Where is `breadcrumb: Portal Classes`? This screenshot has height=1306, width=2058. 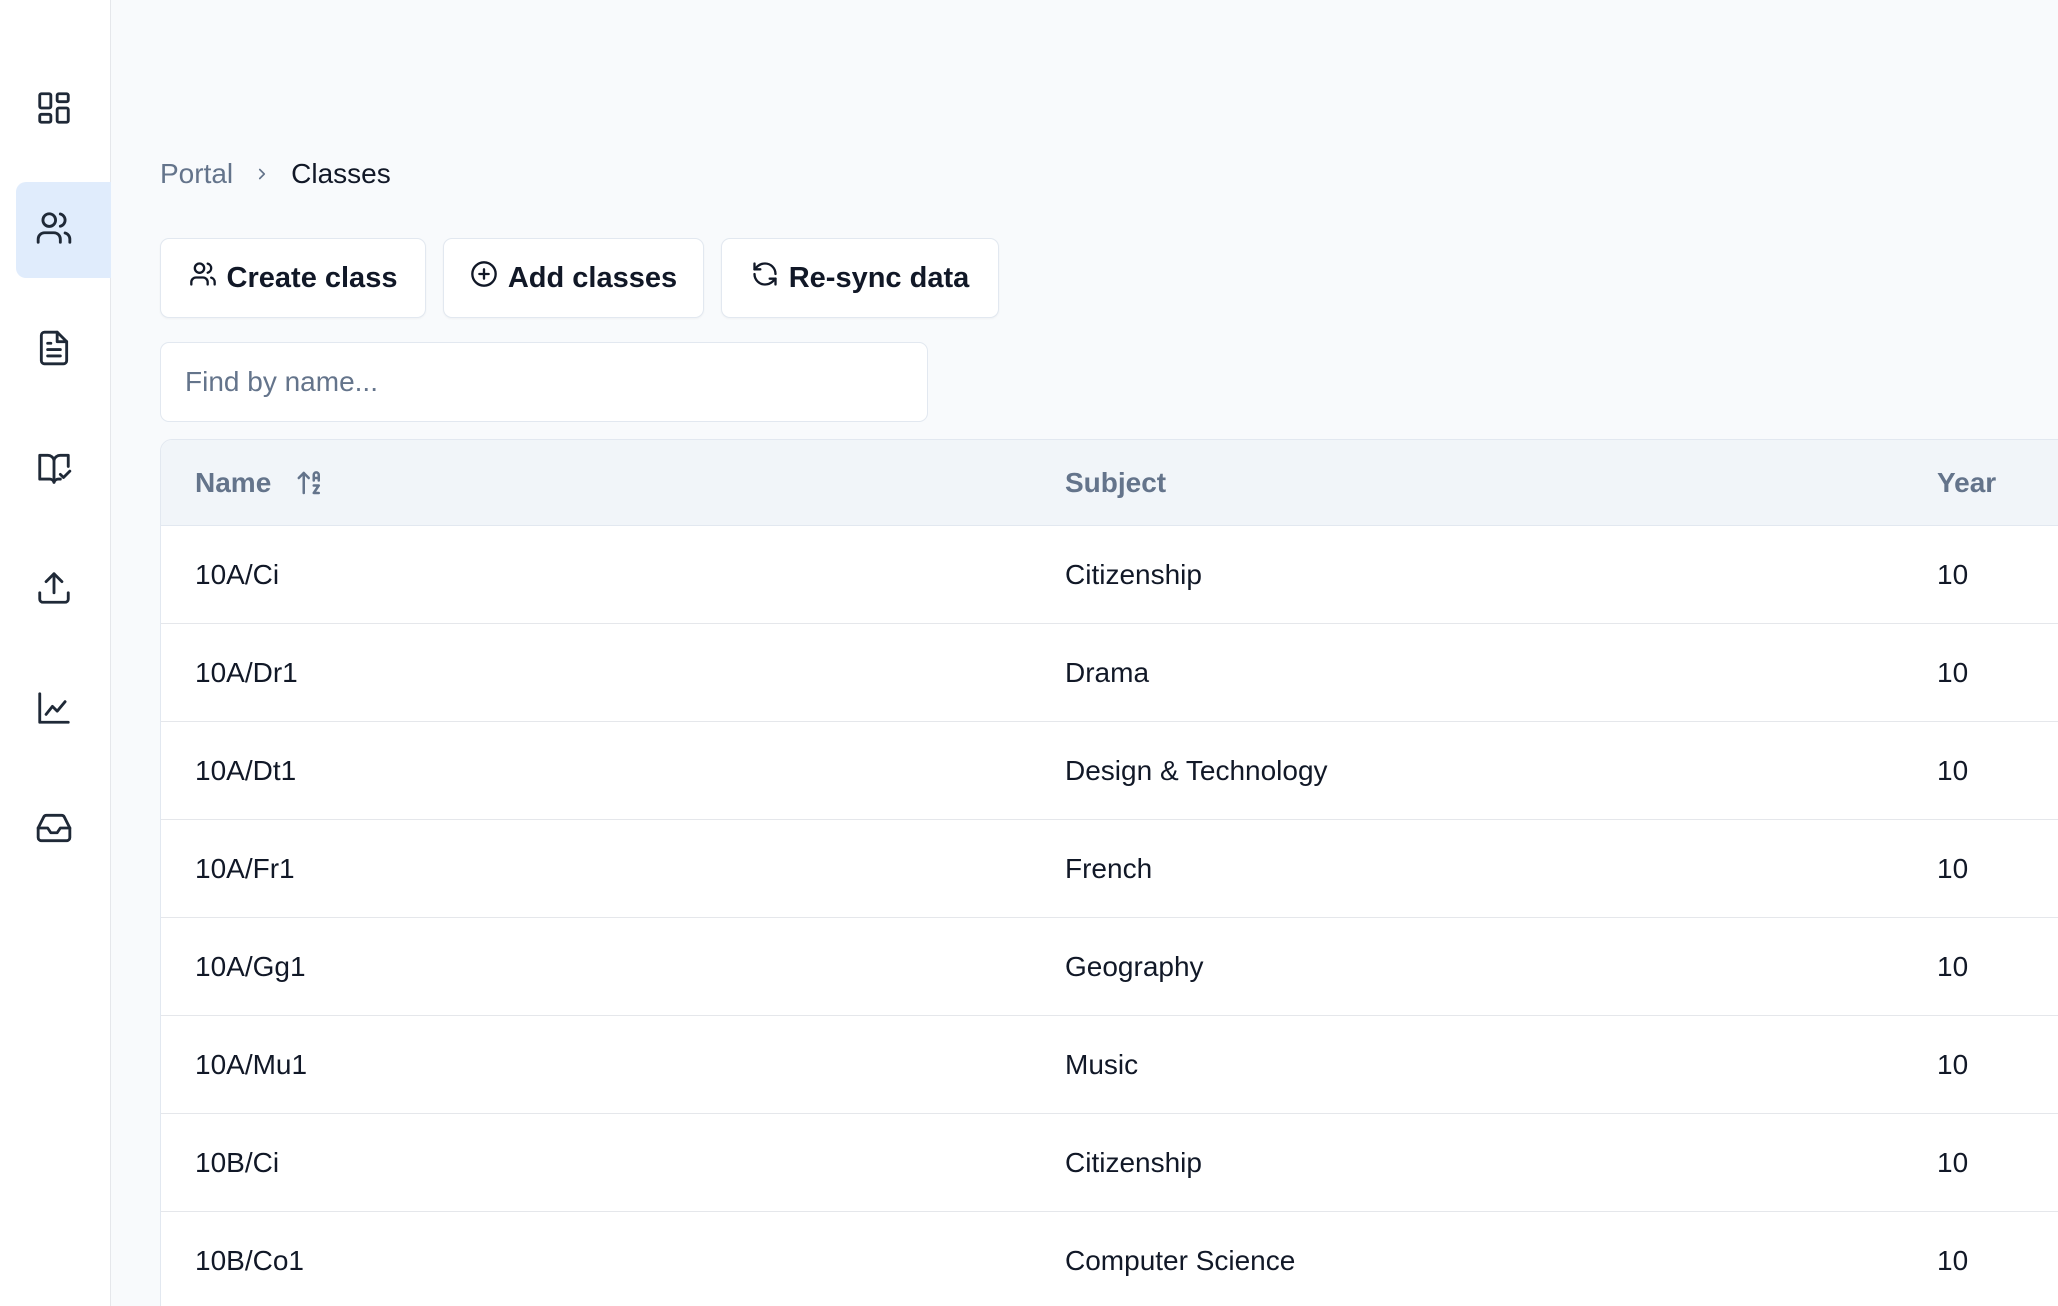
breadcrumb: Portal Classes is located at coordinates (275, 174).